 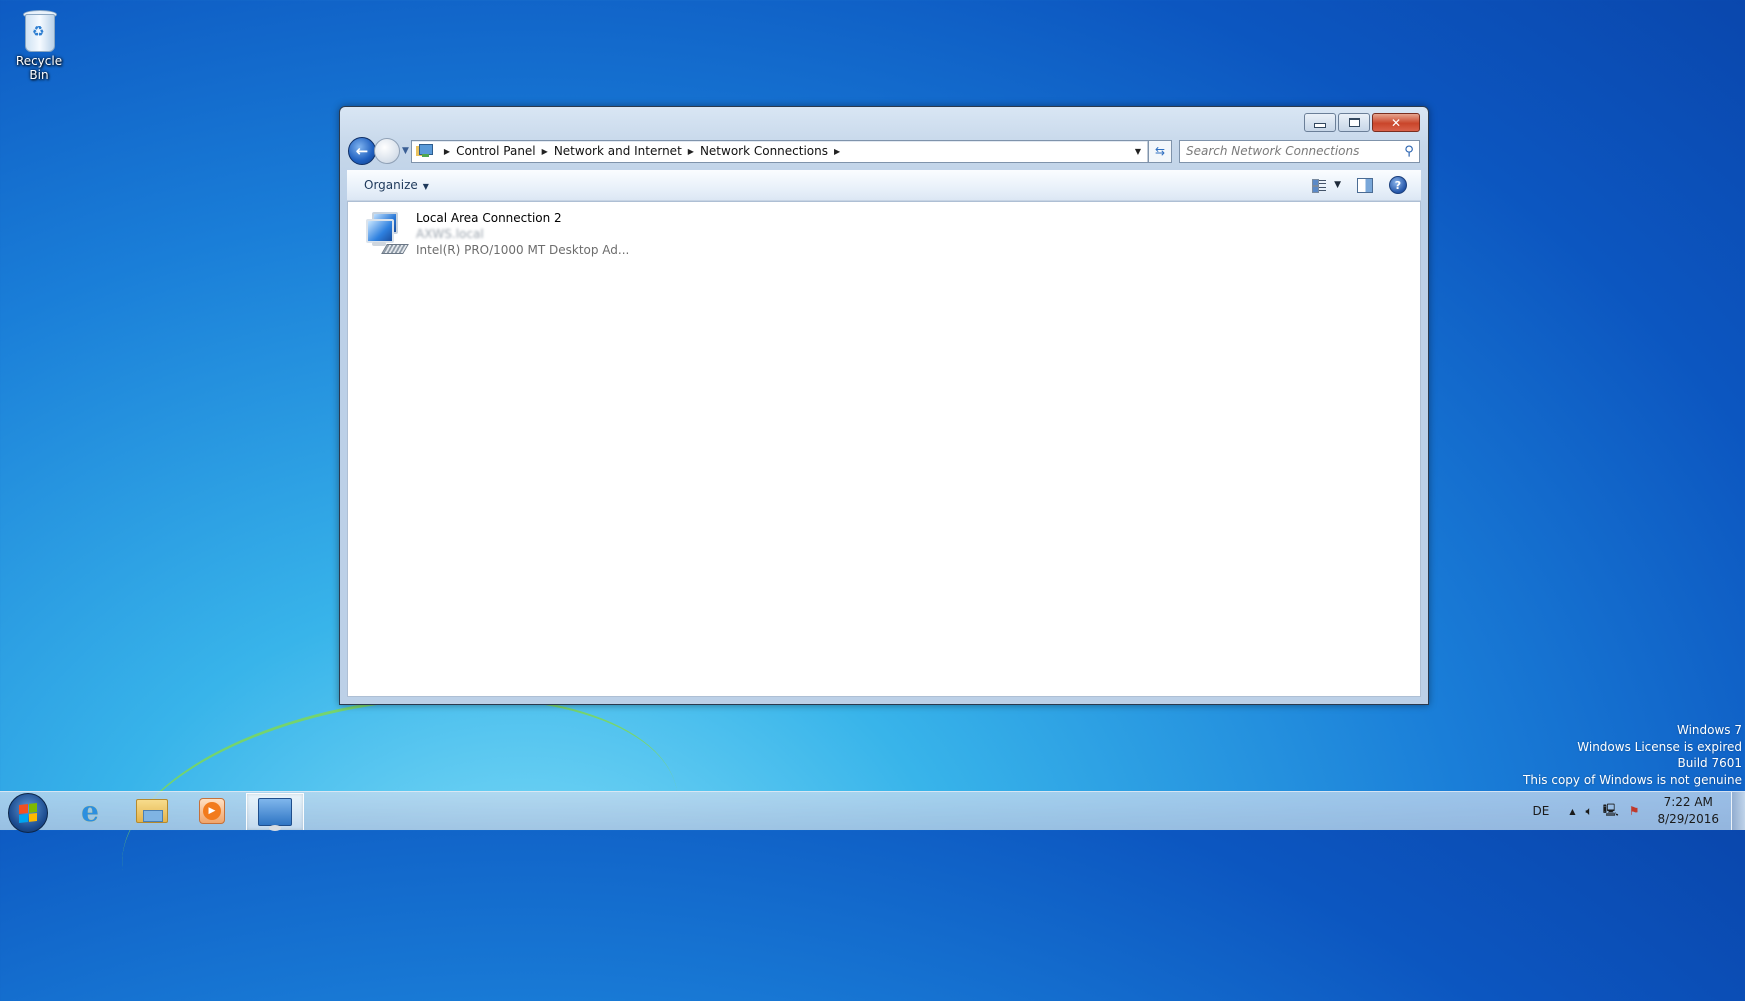 I want to click on folder-icon, so click(x=152, y=811).